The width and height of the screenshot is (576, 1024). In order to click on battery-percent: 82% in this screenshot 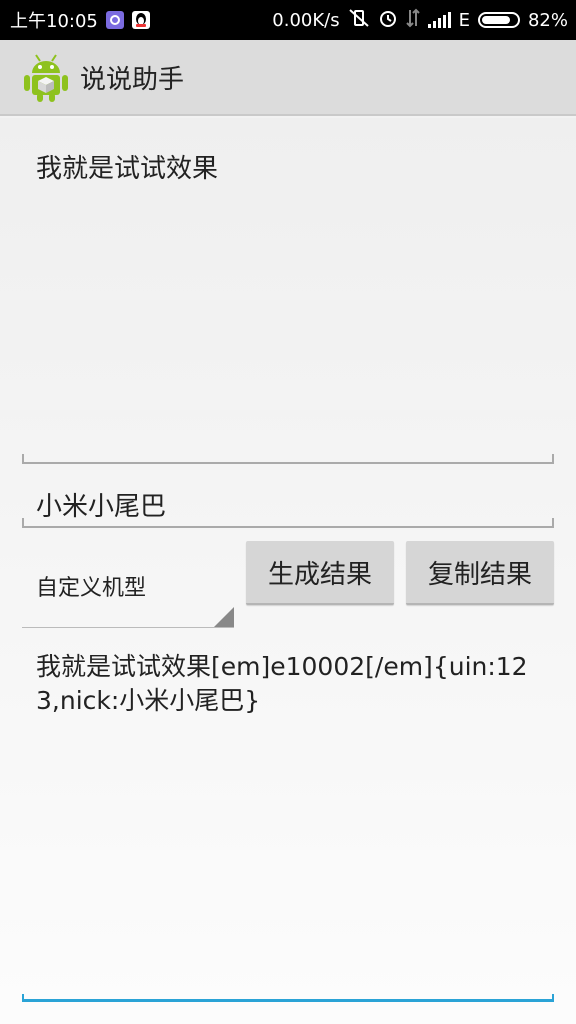, I will do `click(547, 20)`.